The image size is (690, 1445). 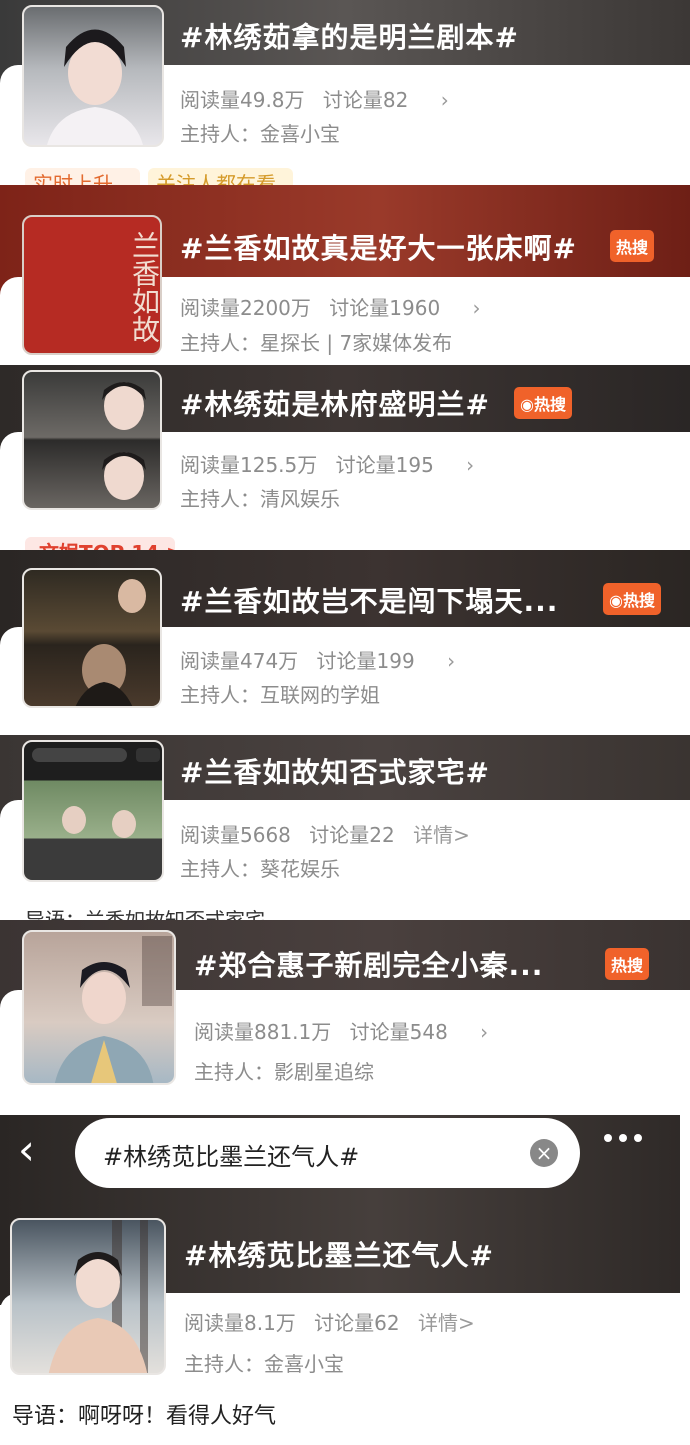 I want to click on tag-chip-rising: 实时上升, so click(x=82, y=176).